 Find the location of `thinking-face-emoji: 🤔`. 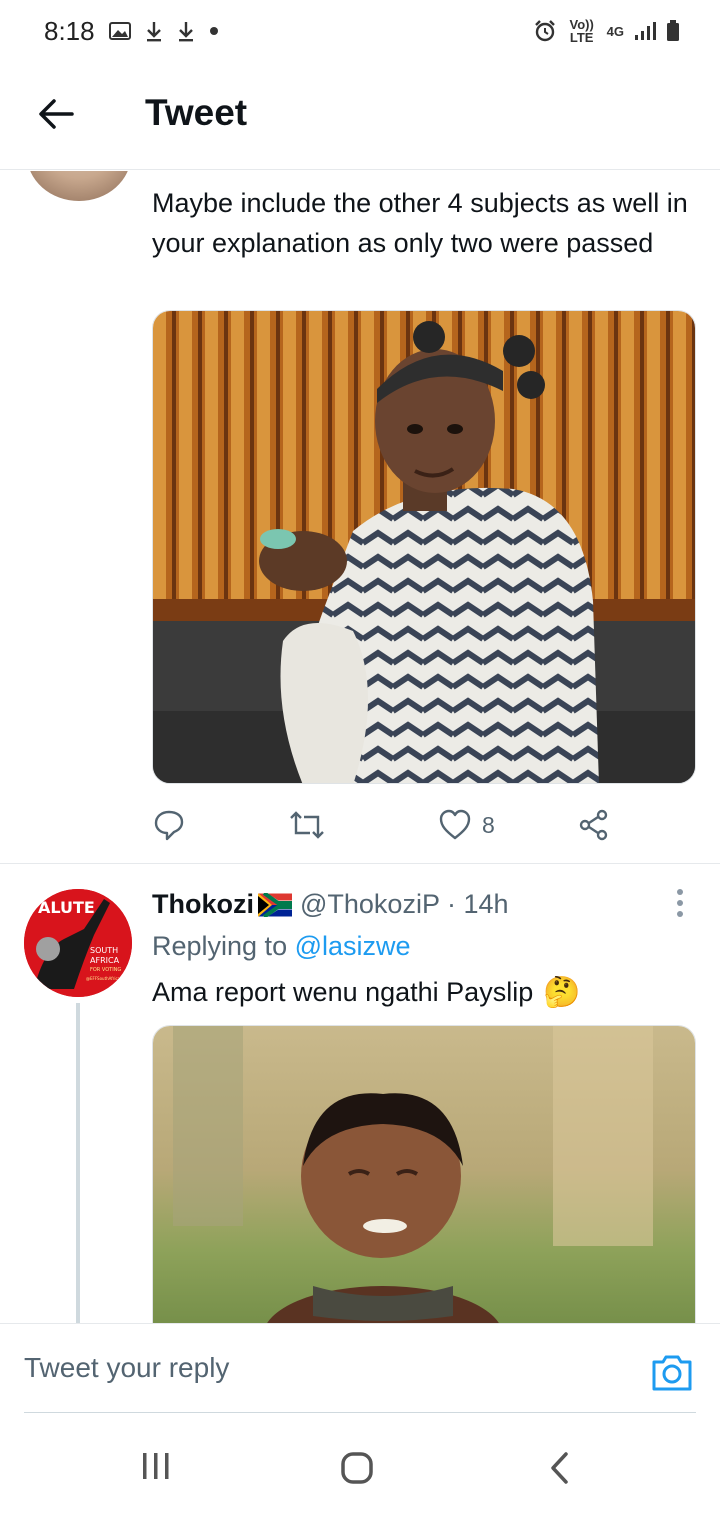

thinking-face-emoji: 🤔 is located at coordinates (562, 992).